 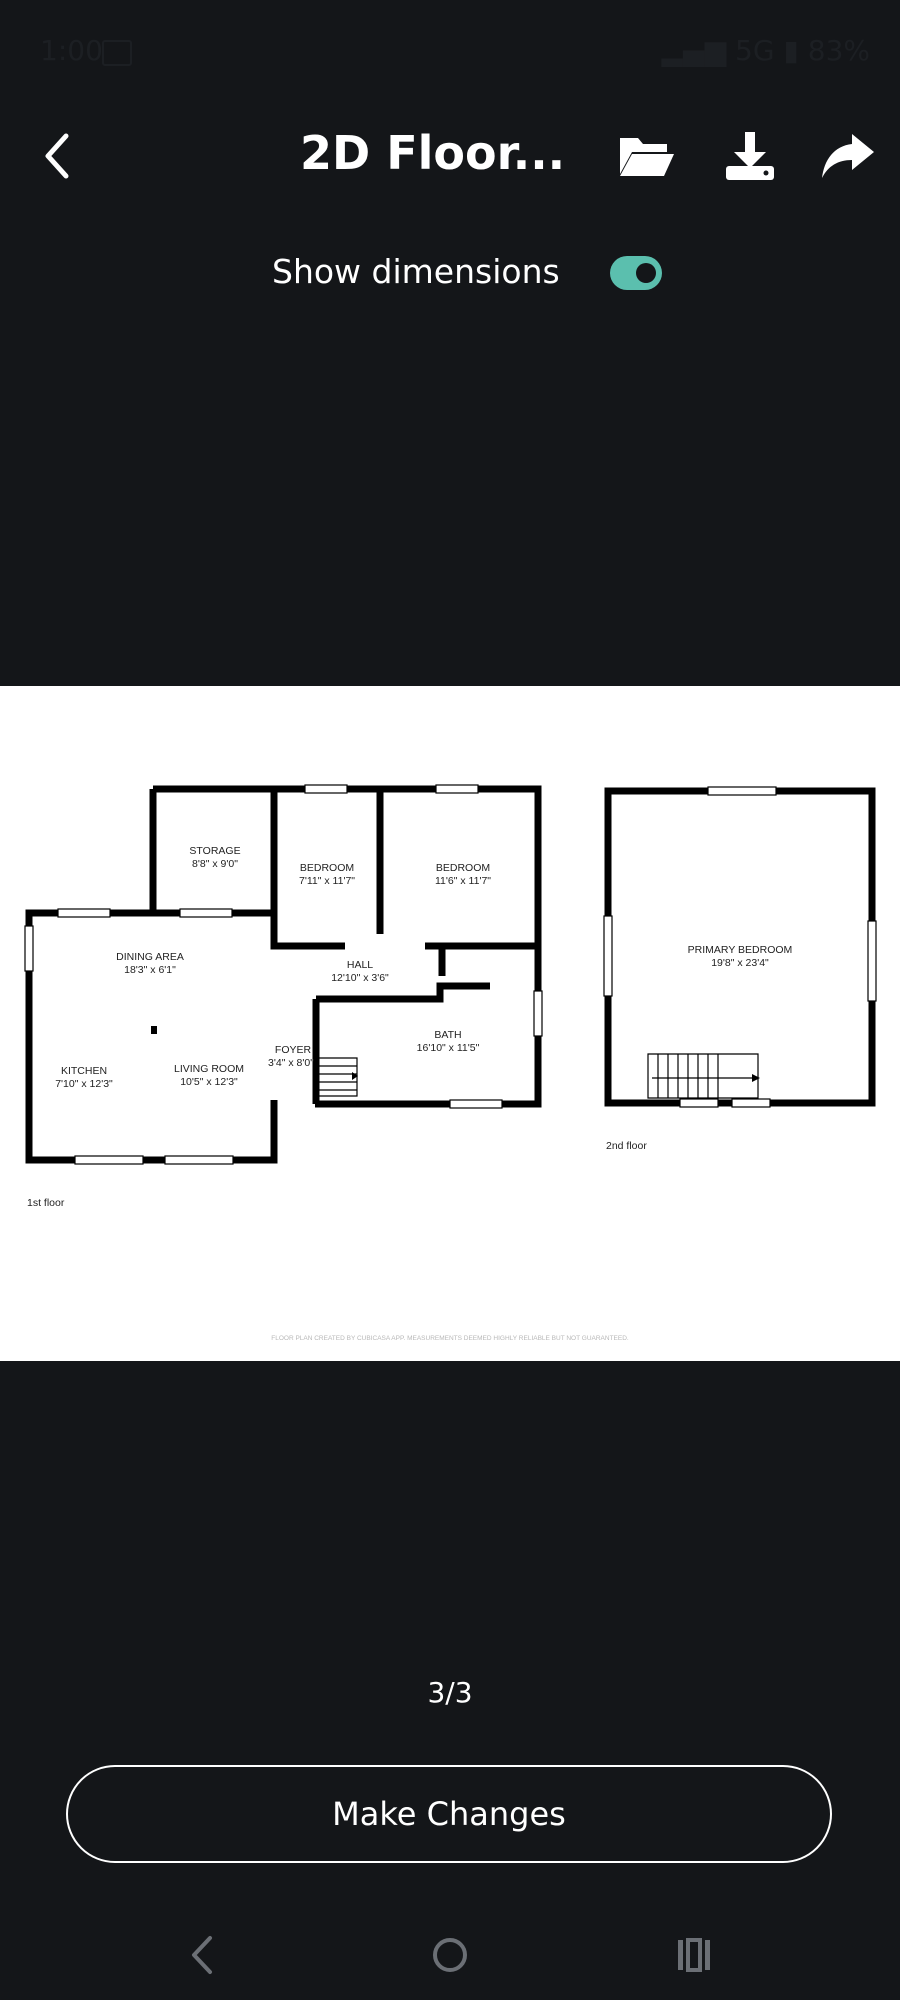 What do you see at coordinates (450, 1955) in the screenshot?
I see `nav-home-icon` at bounding box center [450, 1955].